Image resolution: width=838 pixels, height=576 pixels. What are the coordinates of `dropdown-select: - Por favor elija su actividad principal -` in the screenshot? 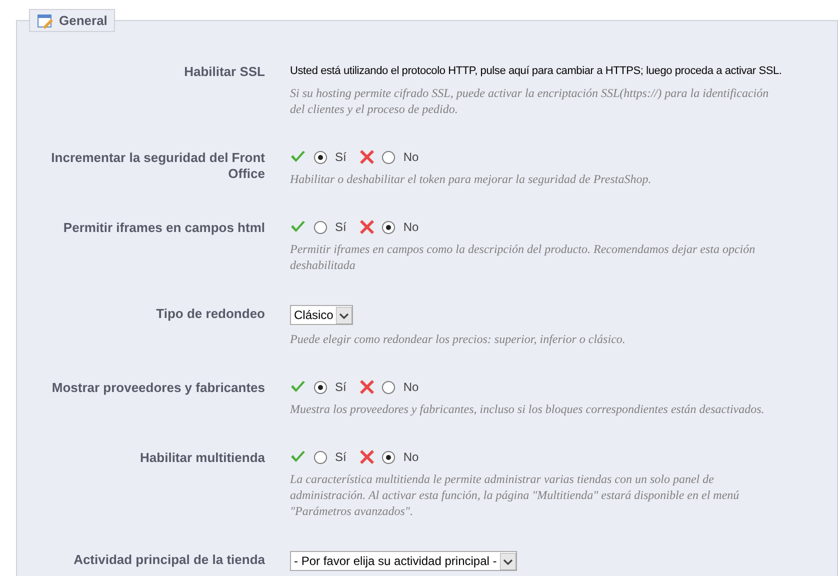 It's located at (403, 561).